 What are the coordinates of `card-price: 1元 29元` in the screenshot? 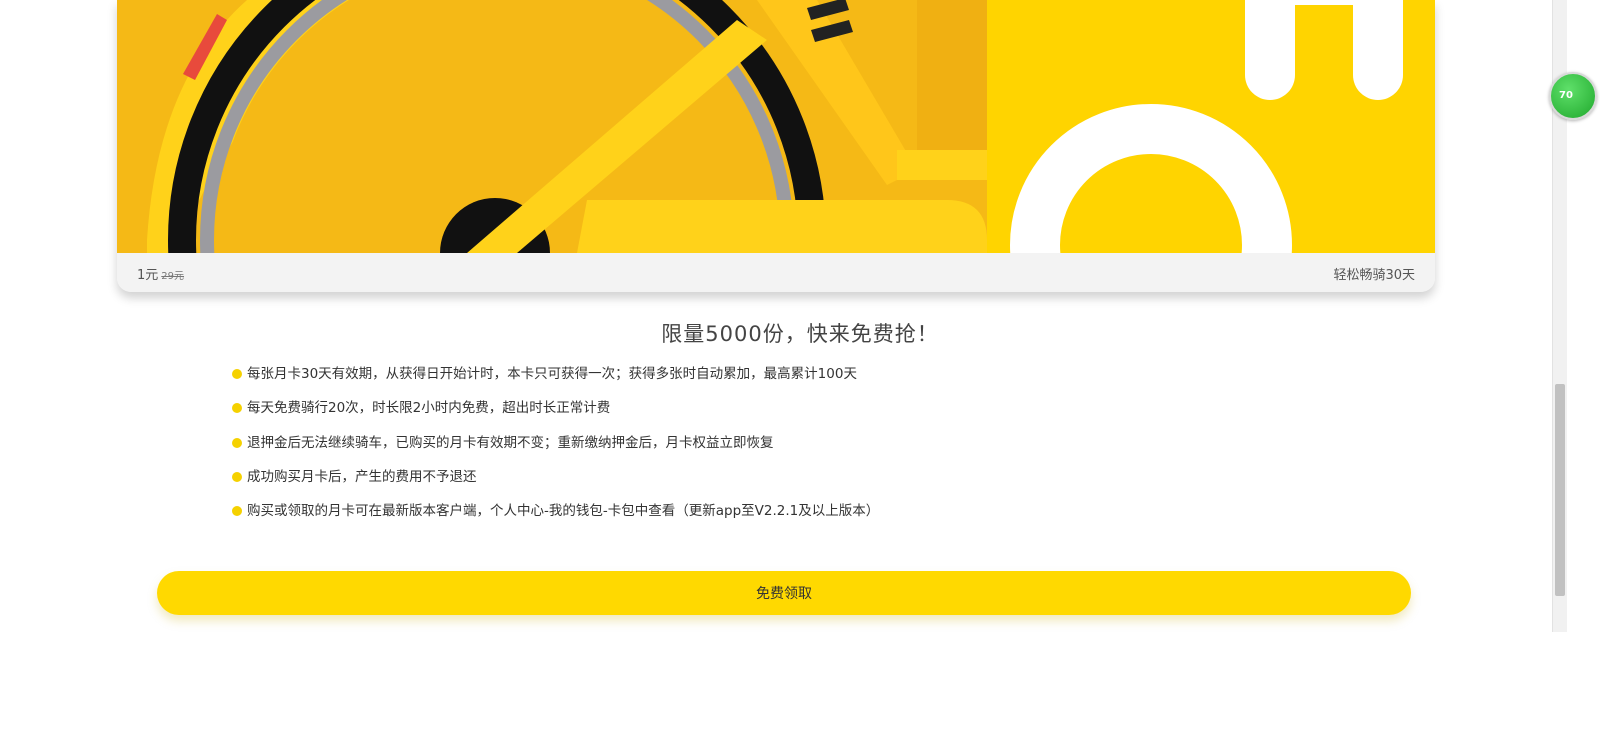 It's located at (160, 273).